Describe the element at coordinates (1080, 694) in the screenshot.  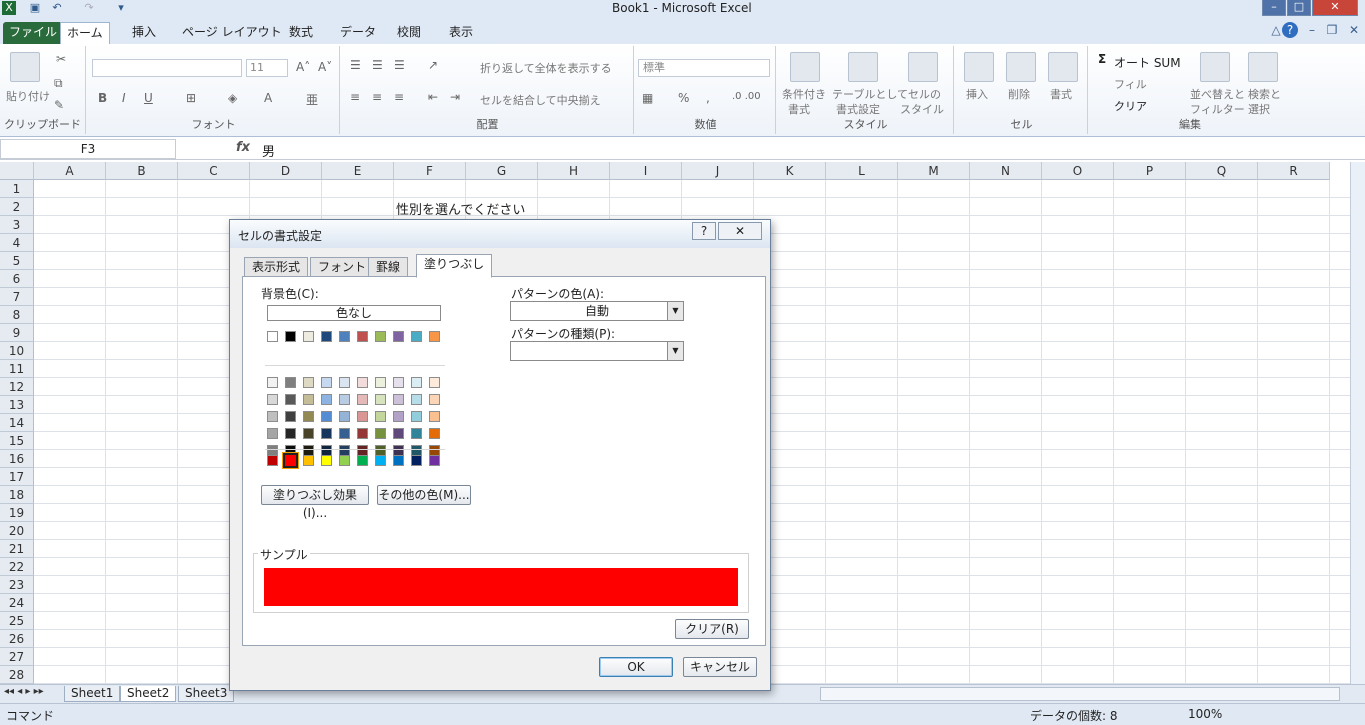
I see `horizontal-scrollbar` at that location.